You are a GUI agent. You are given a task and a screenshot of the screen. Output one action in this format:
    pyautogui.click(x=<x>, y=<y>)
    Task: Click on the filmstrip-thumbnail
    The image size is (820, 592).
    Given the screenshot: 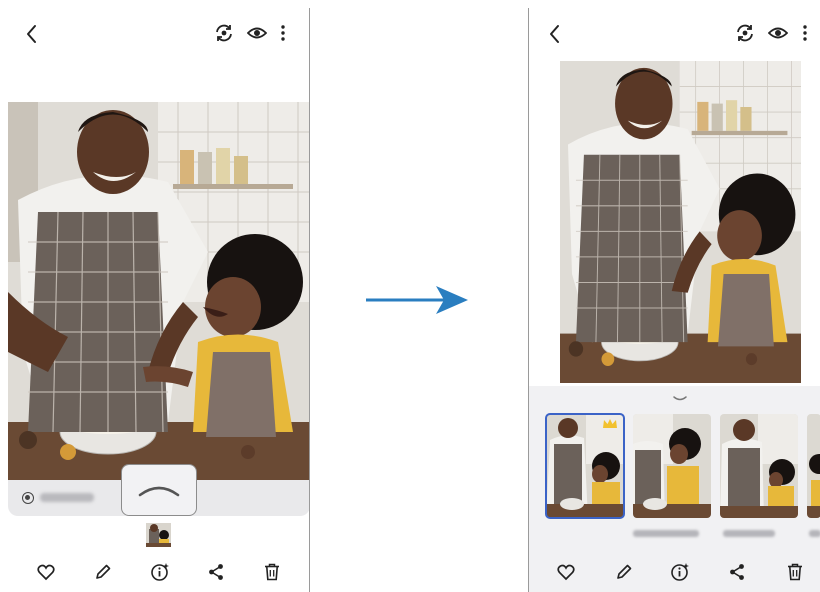 What is the action you would take?
    pyautogui.click(x=158, y=535)
    